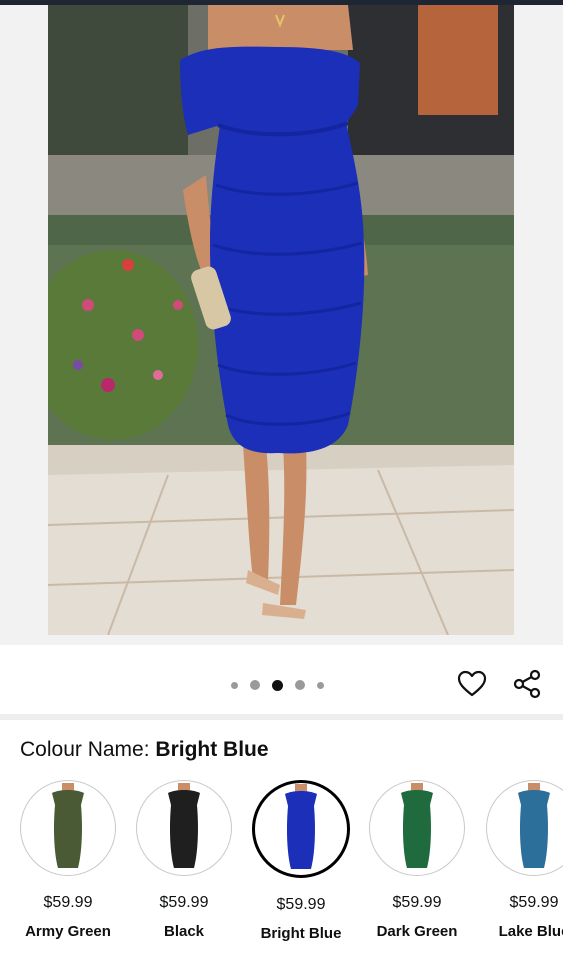 The image size is (563, 960). What do you see at coordinates (85, 749) in the screenshot?
I see `colour-name-label: Colour Name:` at bounding box center [85, 749].